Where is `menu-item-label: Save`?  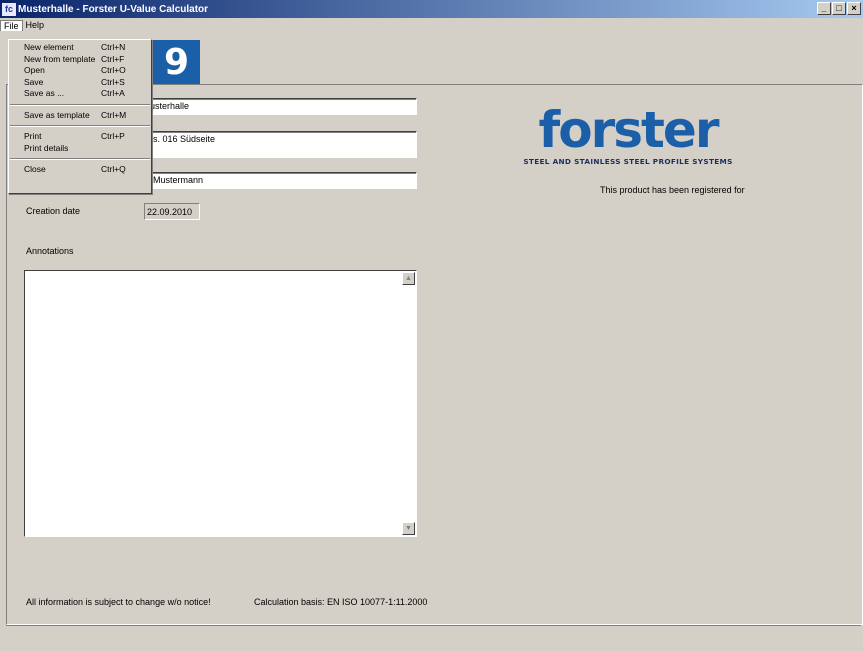
menu-item-label: Save is located at coordinates (34, 81).